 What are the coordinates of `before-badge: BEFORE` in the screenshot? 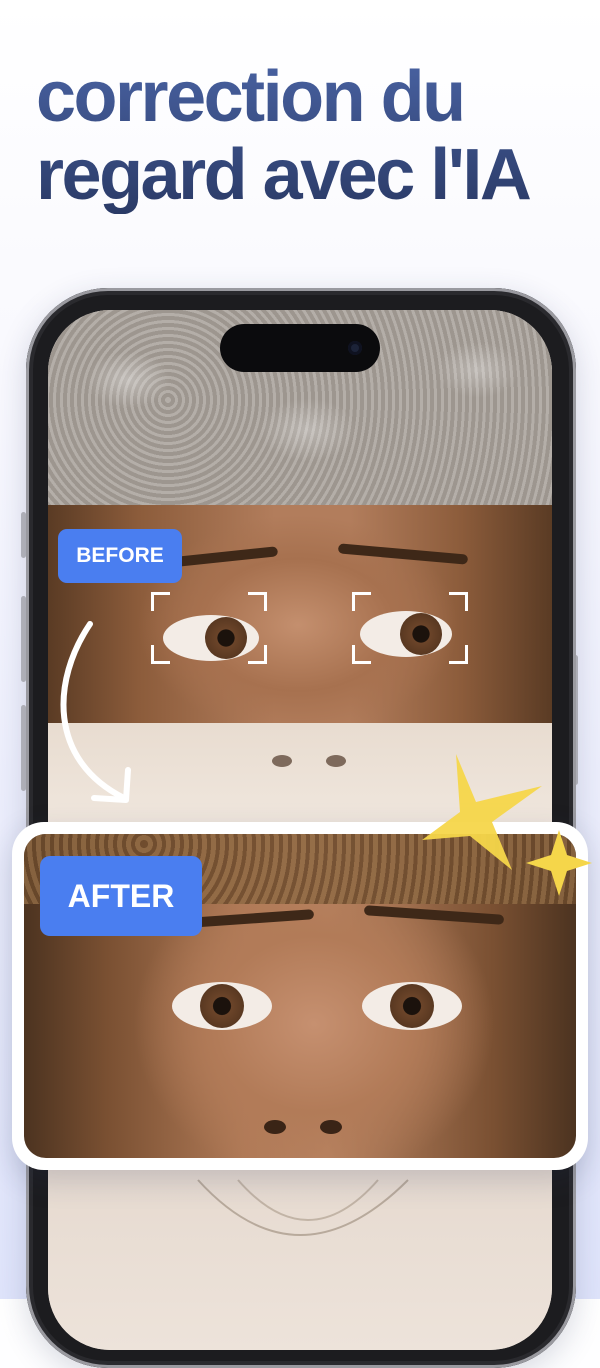 It's located at (120, 556).